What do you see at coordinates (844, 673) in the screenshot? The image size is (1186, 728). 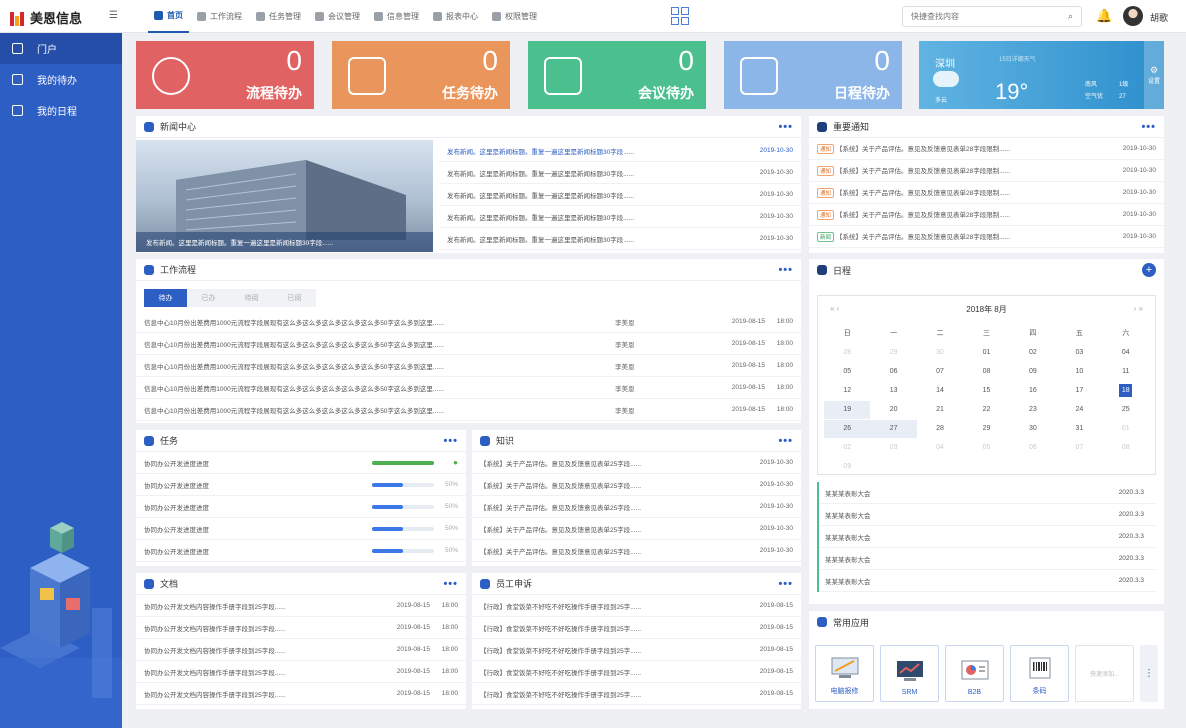 I see `app-repair: 电脑报修` at bounding box center [844, 673].